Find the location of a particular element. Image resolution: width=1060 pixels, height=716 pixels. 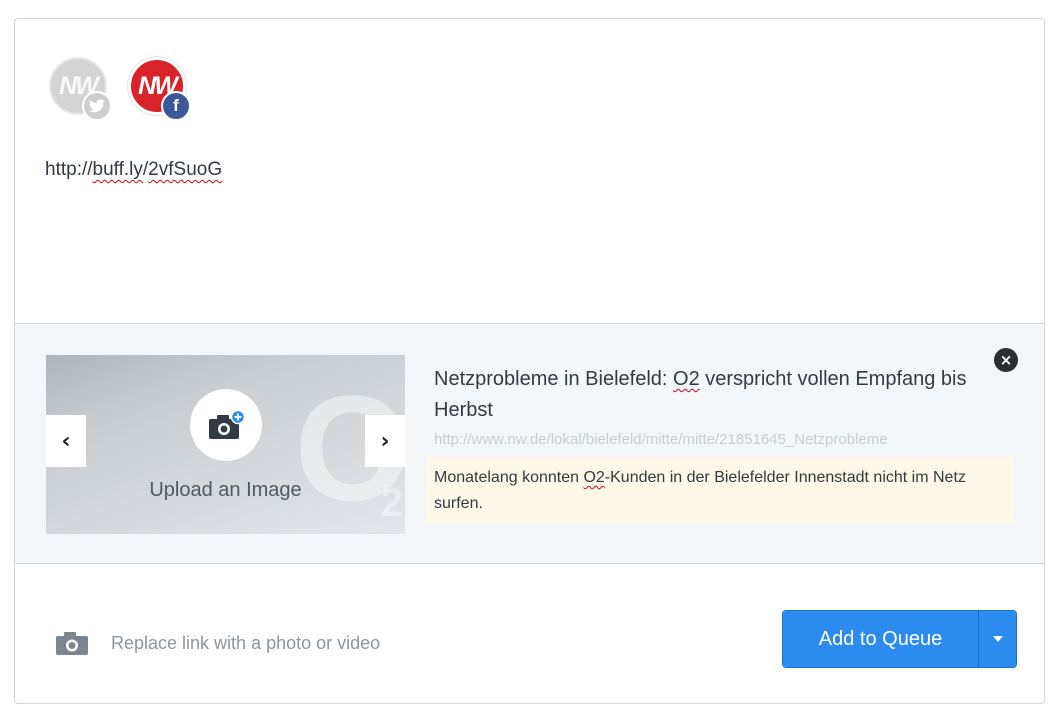

replace-with-media-label: Replace link with a photo or video is located at coordinates (246, 642).